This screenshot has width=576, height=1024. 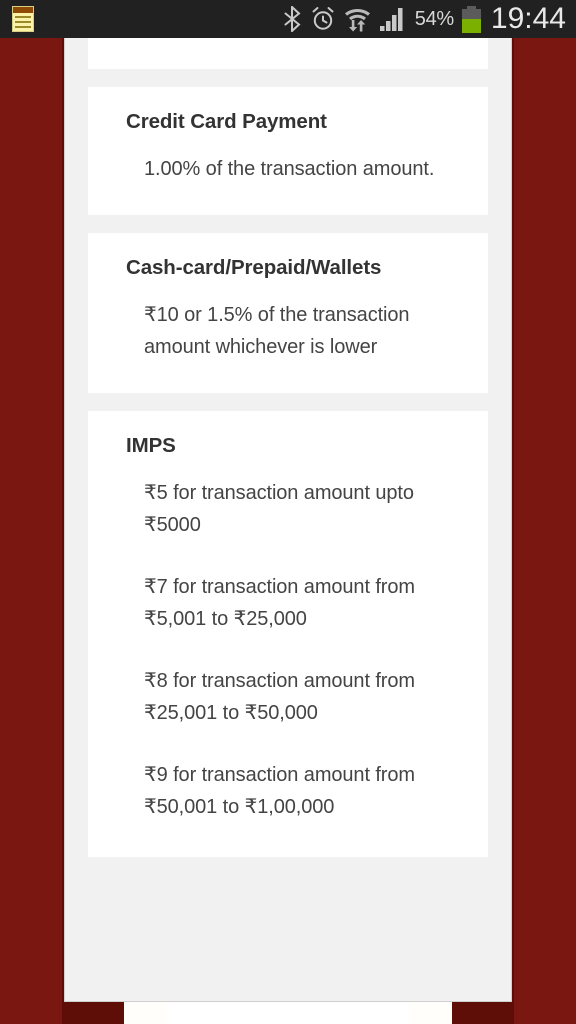 What do you see at coordinates (31, 531) in the screenshot?
I see `decorative-band-left-outer` at bounding box center [31, 531].